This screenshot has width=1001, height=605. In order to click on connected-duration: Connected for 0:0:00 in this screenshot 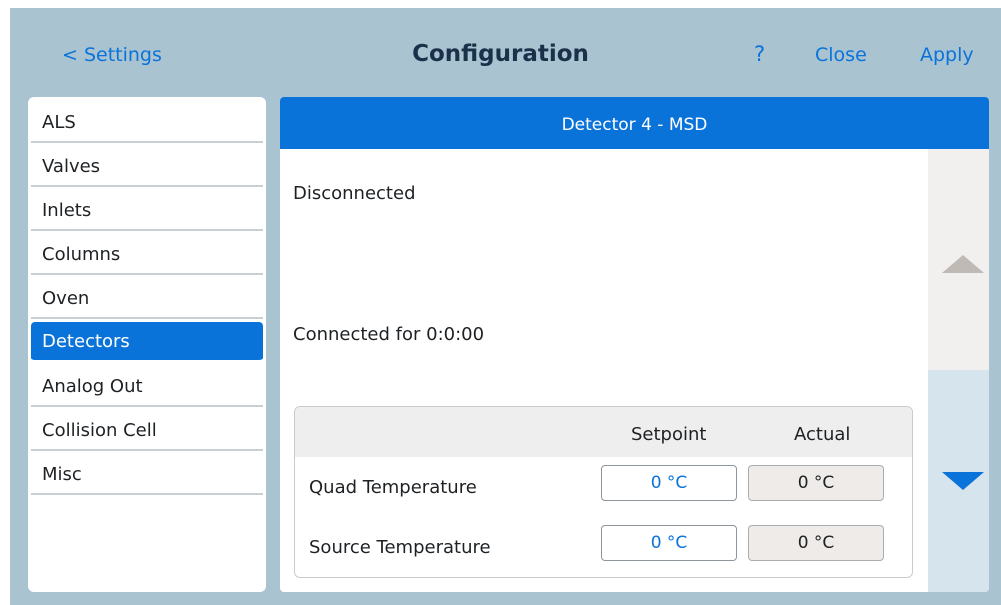, I will do `click(389, 334)`.